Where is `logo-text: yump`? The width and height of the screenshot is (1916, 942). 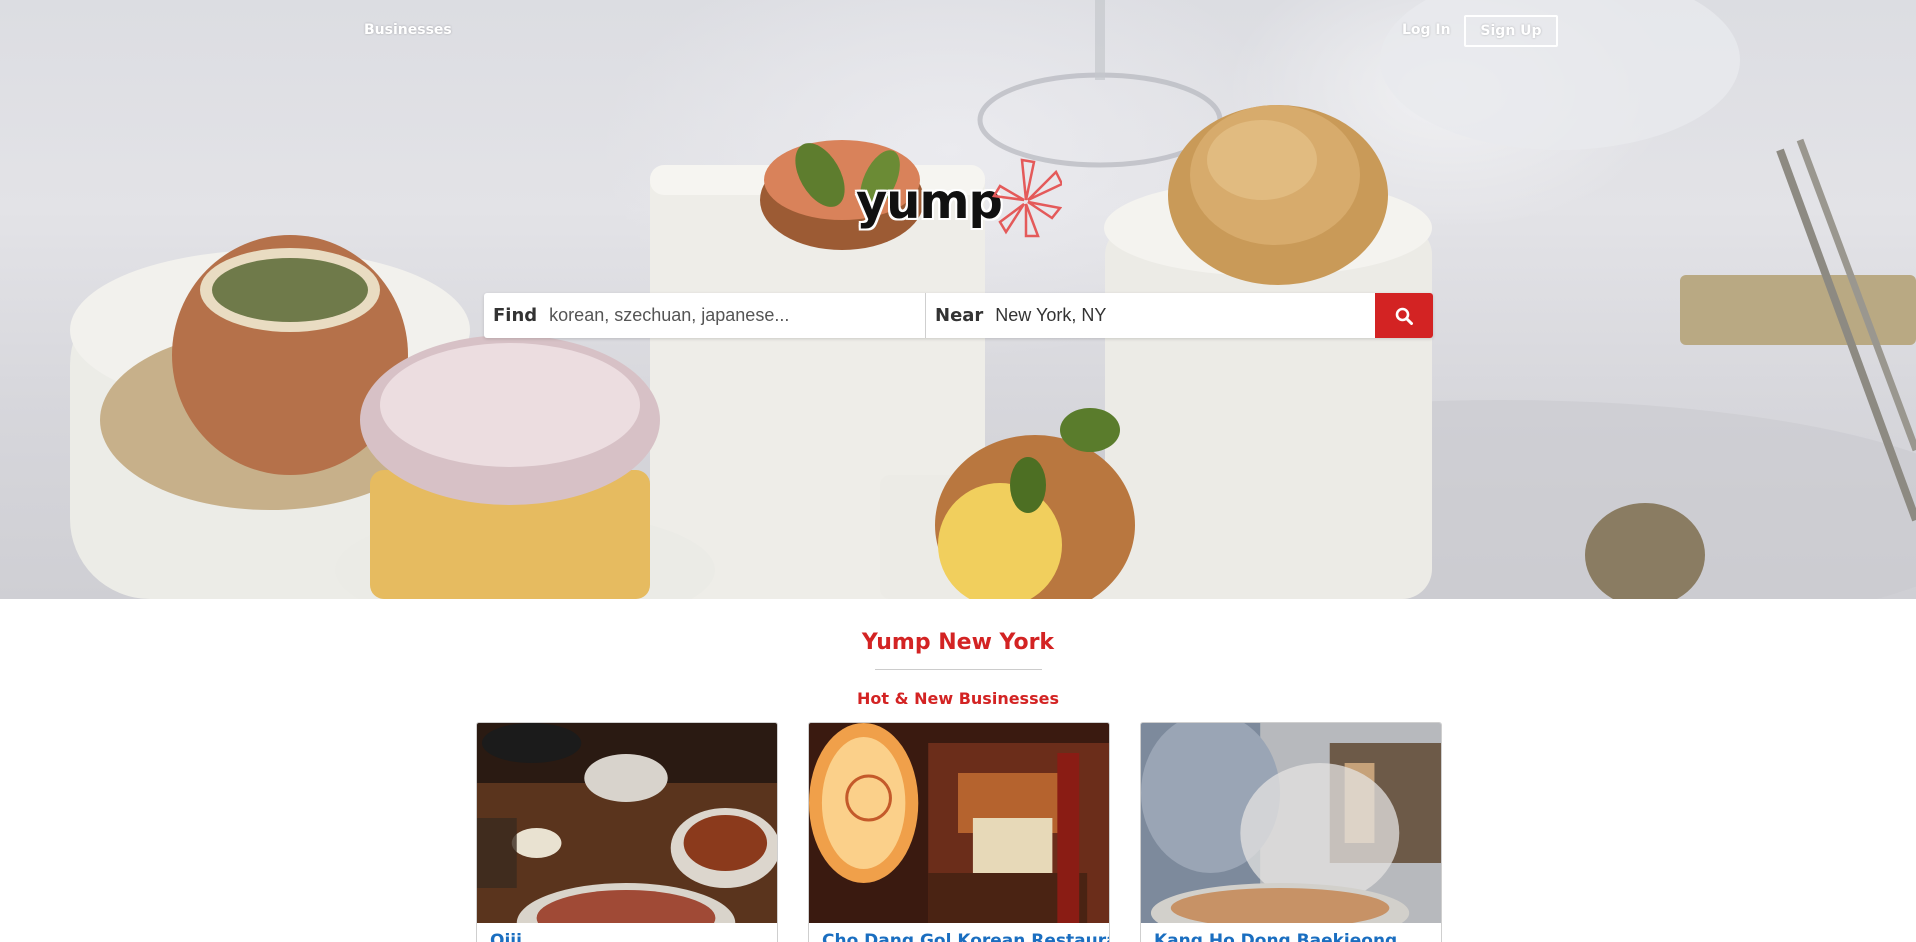 logo-text: yump is located at coordinates (929, 202).